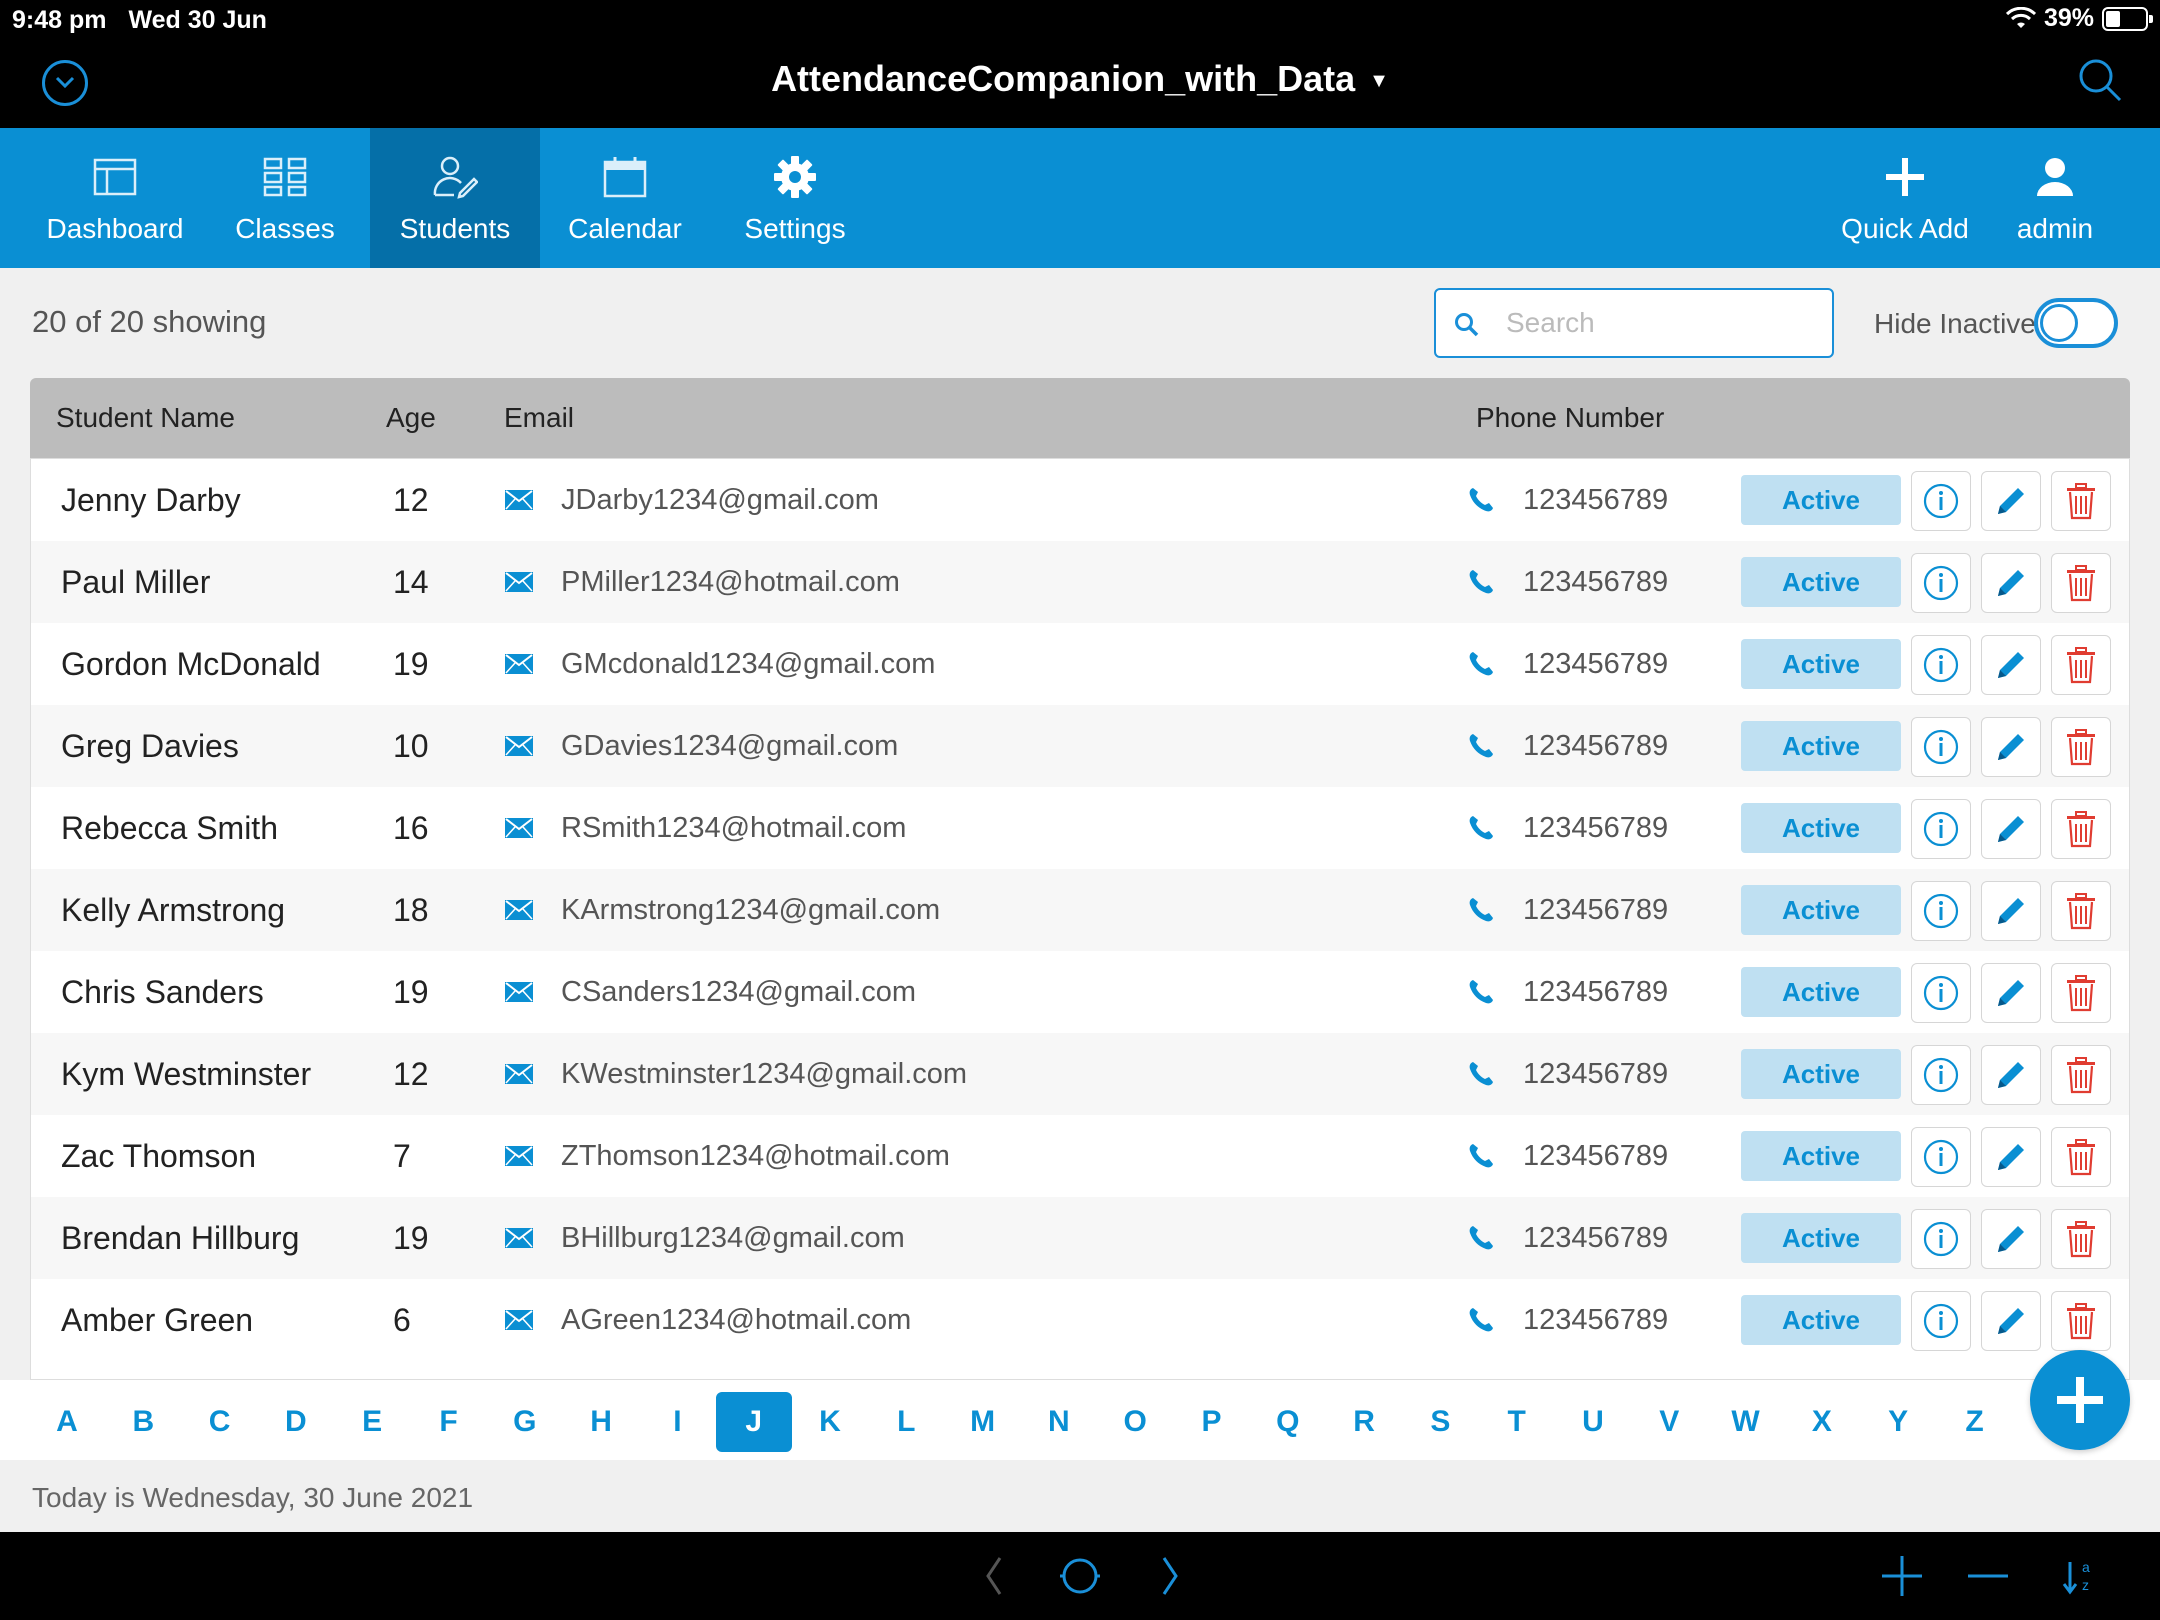  I want to click on header-email: Email, so click(539, 418).